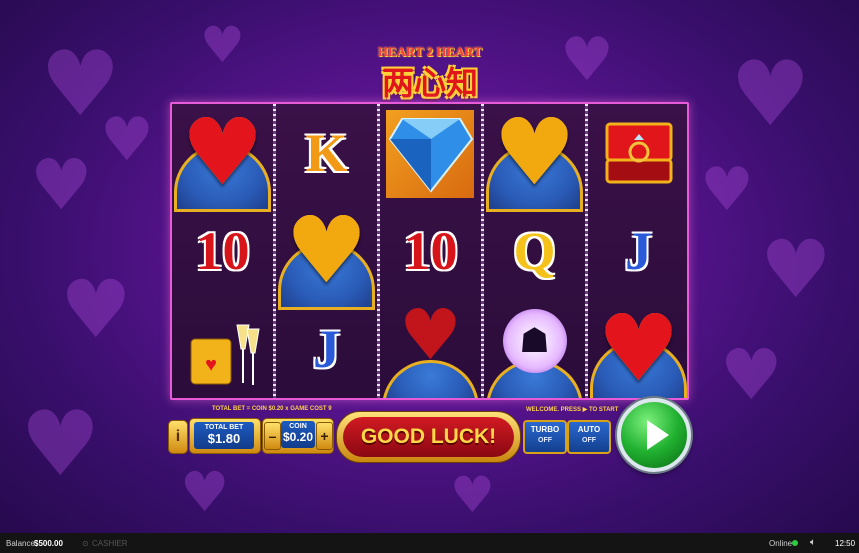  Describe the element at coordinates (272, 436) in the screenshot. I see `coin-decrease-button: –` at that location.